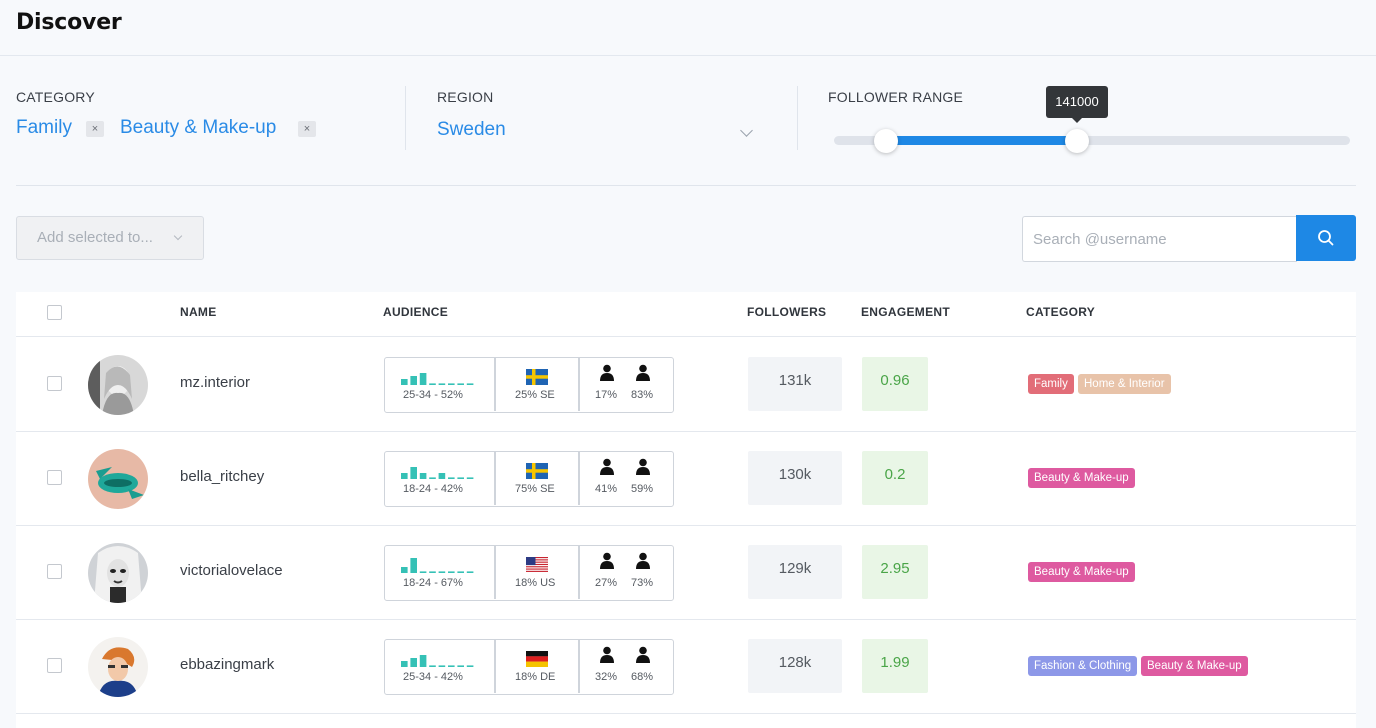 The height and width of the screenshot is (728, 1376). Describe the element at coordinates (55, 97) in the screenshot. I see `category-filter-label: CATEGORY` at that location.